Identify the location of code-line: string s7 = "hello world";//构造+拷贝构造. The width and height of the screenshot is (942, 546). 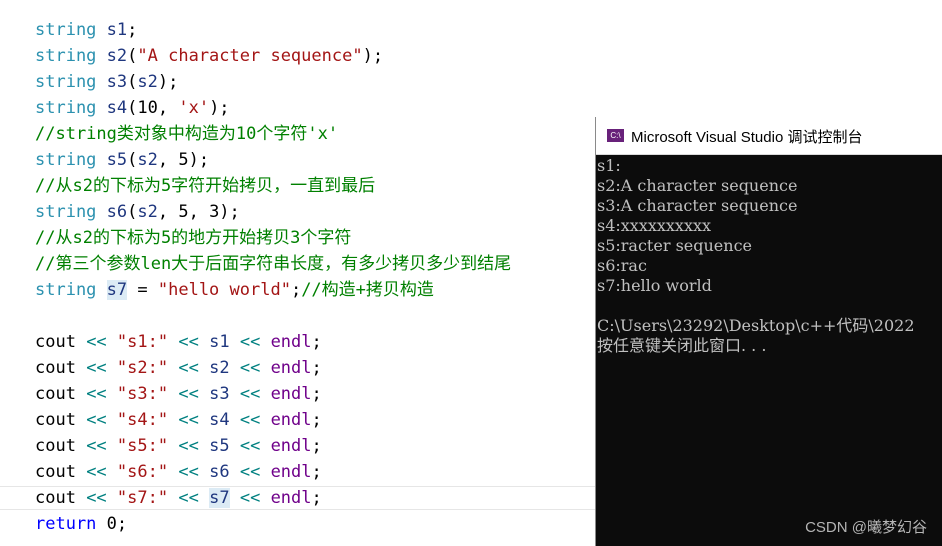
(234, 290).